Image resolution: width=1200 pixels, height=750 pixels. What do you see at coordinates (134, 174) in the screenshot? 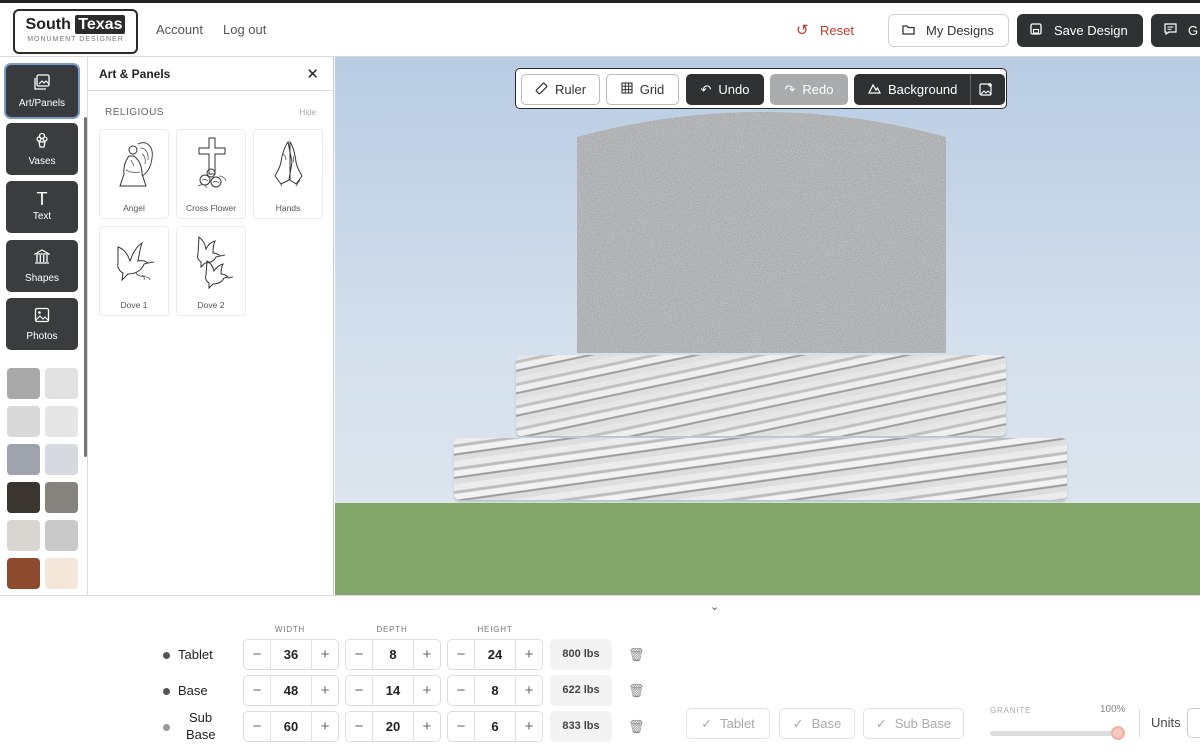
I see `art-item-angel: Angel` at bounding box center [134, 174].